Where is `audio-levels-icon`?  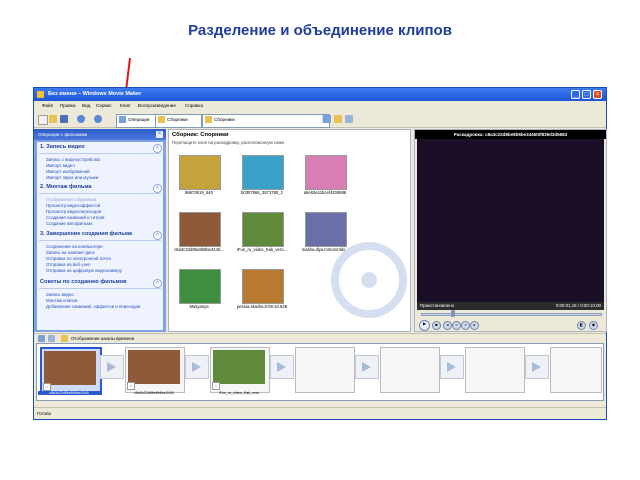 audio-levels-icon is located at coordinates (51, 338).